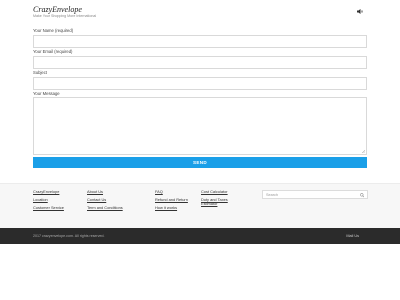  What do you see at coordinates (200, 41) in the screenshot?
I see `name-field` at bounding box center [200, 41].